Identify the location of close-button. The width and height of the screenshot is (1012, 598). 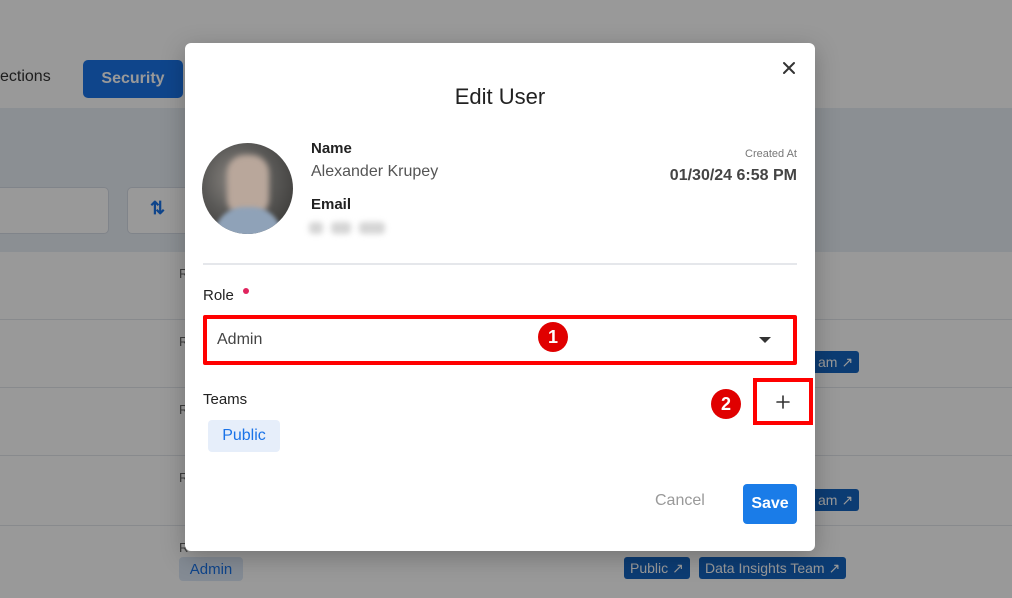
(789, 68).